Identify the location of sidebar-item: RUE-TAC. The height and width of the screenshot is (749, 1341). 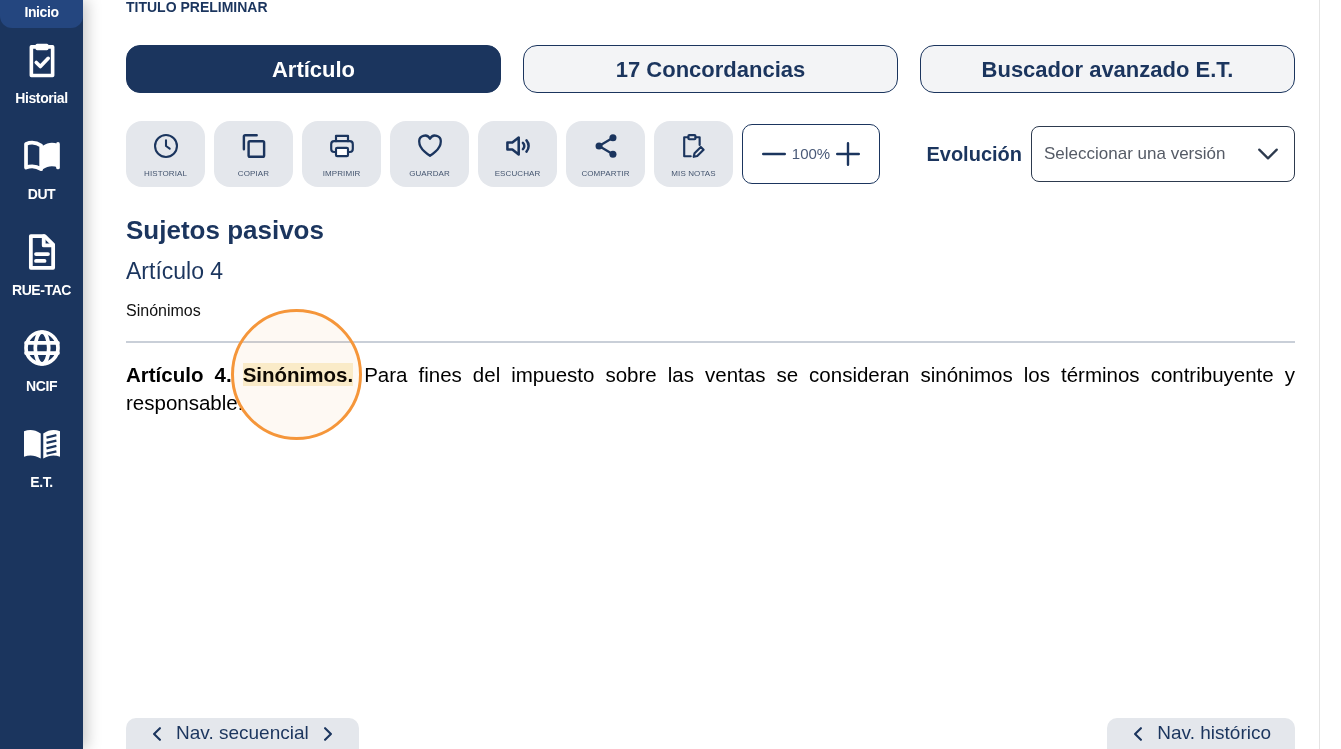
(41, 268).